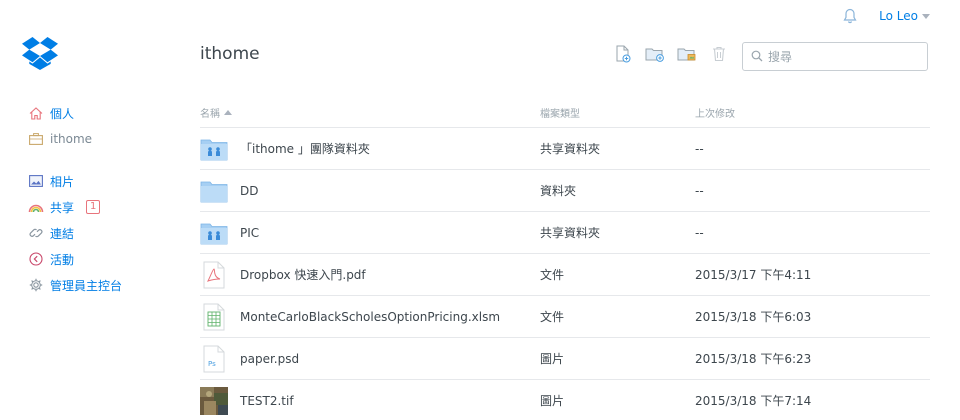 The height and width of the screenshot is (420, 960). I want to click on sidebar-item-admin-console: 管理員主控台, so click(103, 285).